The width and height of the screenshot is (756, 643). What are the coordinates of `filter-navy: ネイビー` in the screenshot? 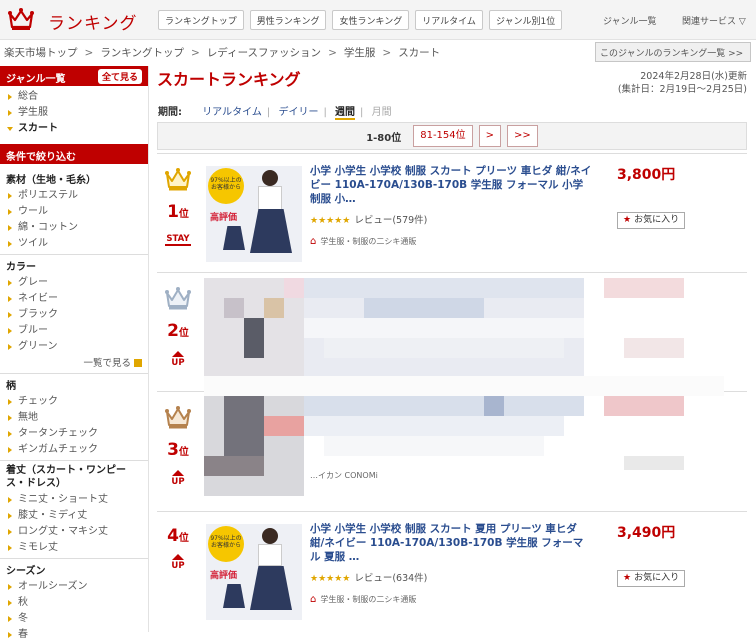 It's located at (74, 299).